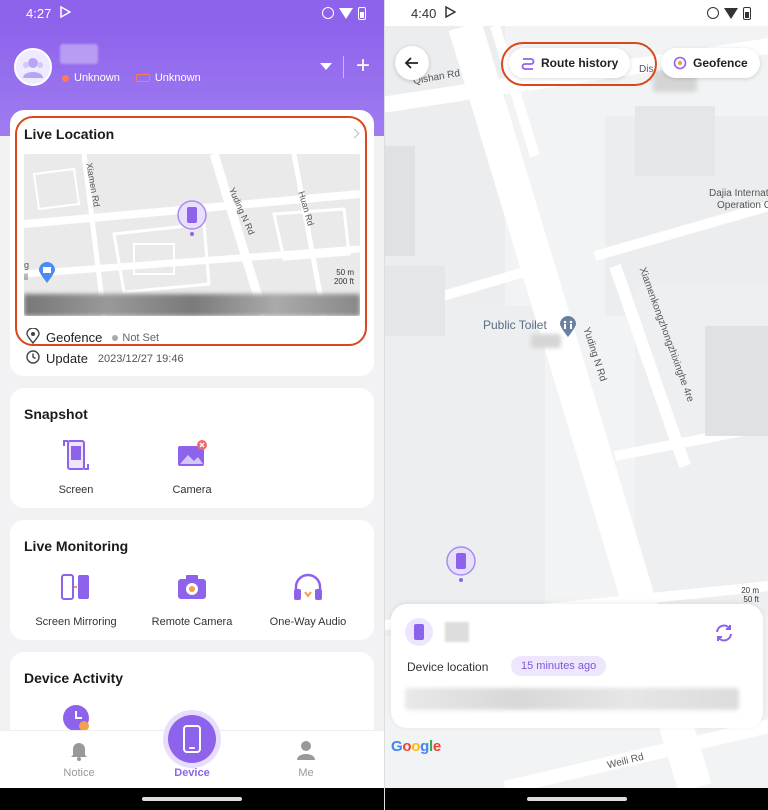 This screenshot has height=810, width=768. I want to click on map-poi-label: Dajia Internat, so click(738, 193).